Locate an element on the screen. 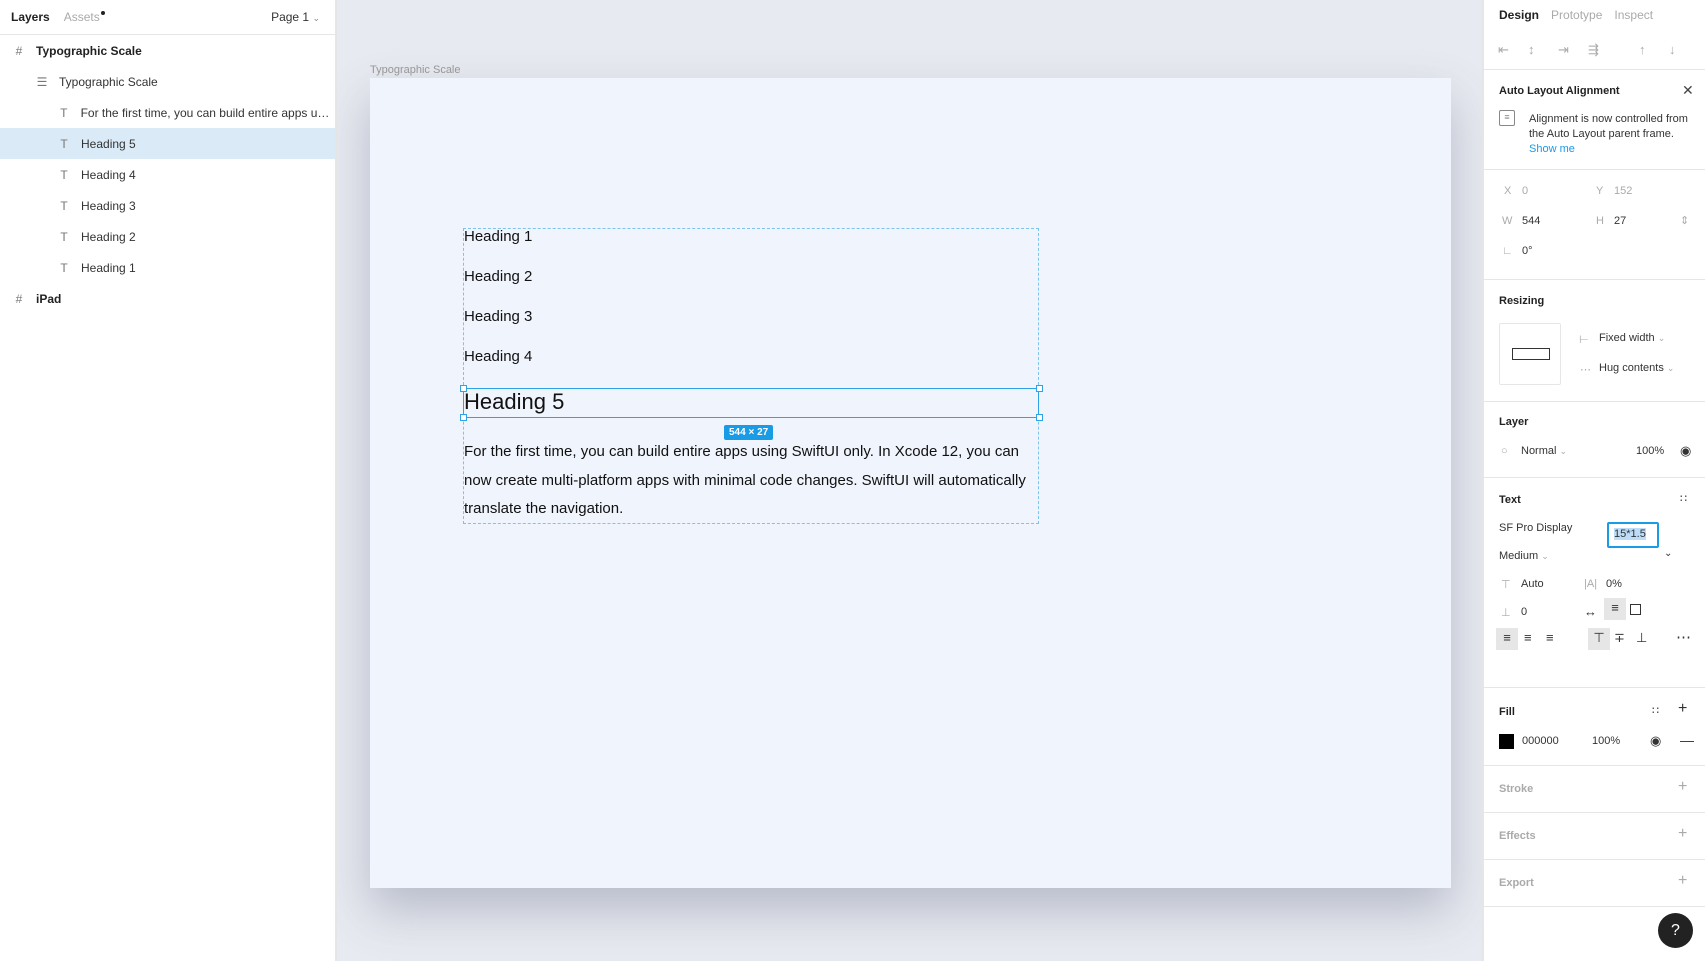 The image size is (1705, 961). layers-panel-header: Layers Assets Page 1 ⌄ is located at coordinates (167, 17).